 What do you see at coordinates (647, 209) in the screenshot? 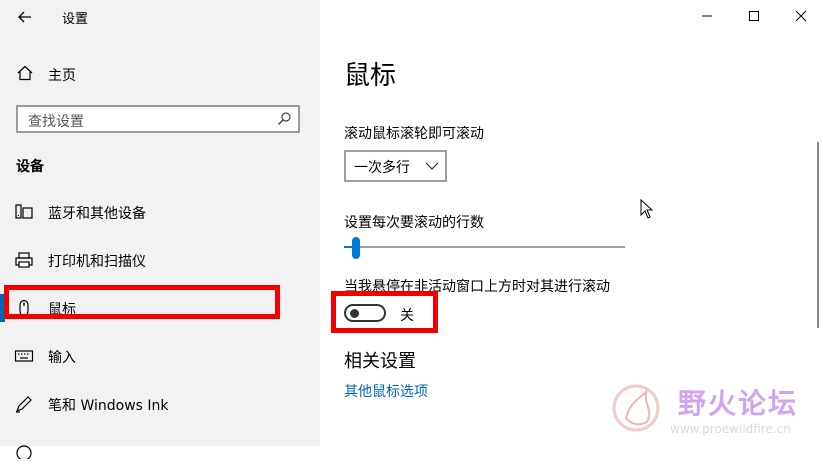
I see `mouse-pointer-icon` at bounding box center [647, 209].